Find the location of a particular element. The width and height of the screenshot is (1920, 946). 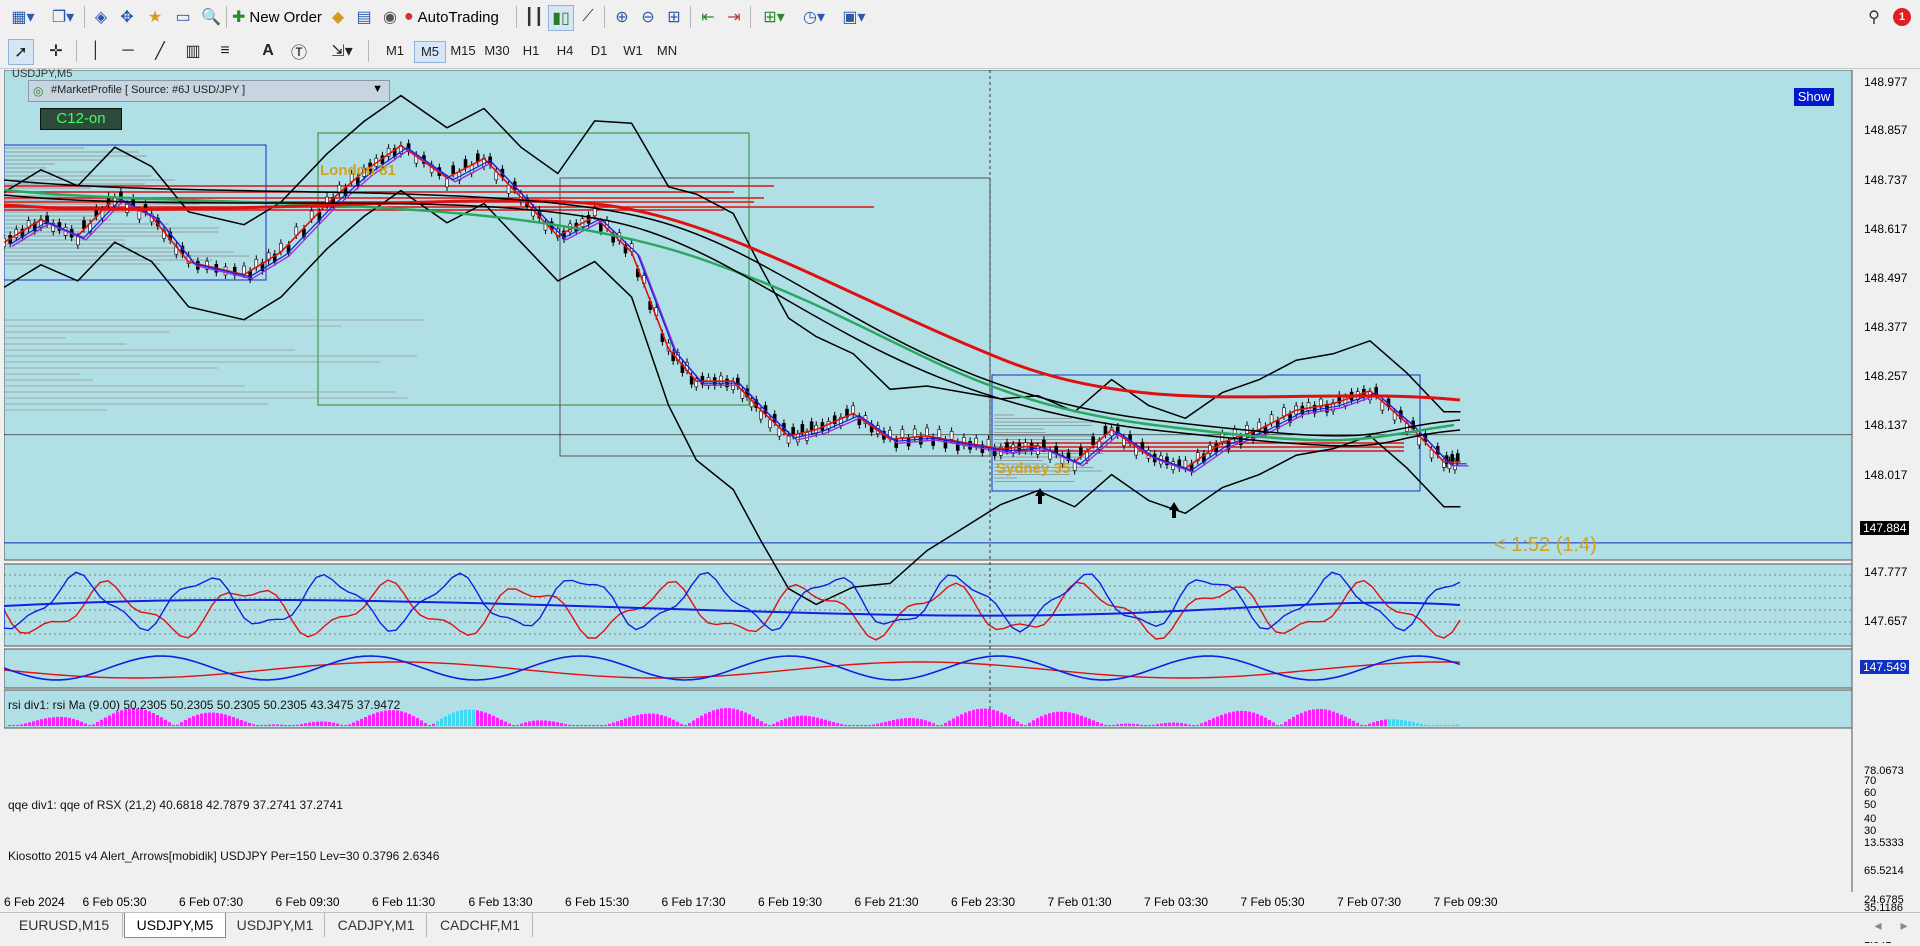

metaeditor-icon: ◆ is located at coordinates (338, 17).